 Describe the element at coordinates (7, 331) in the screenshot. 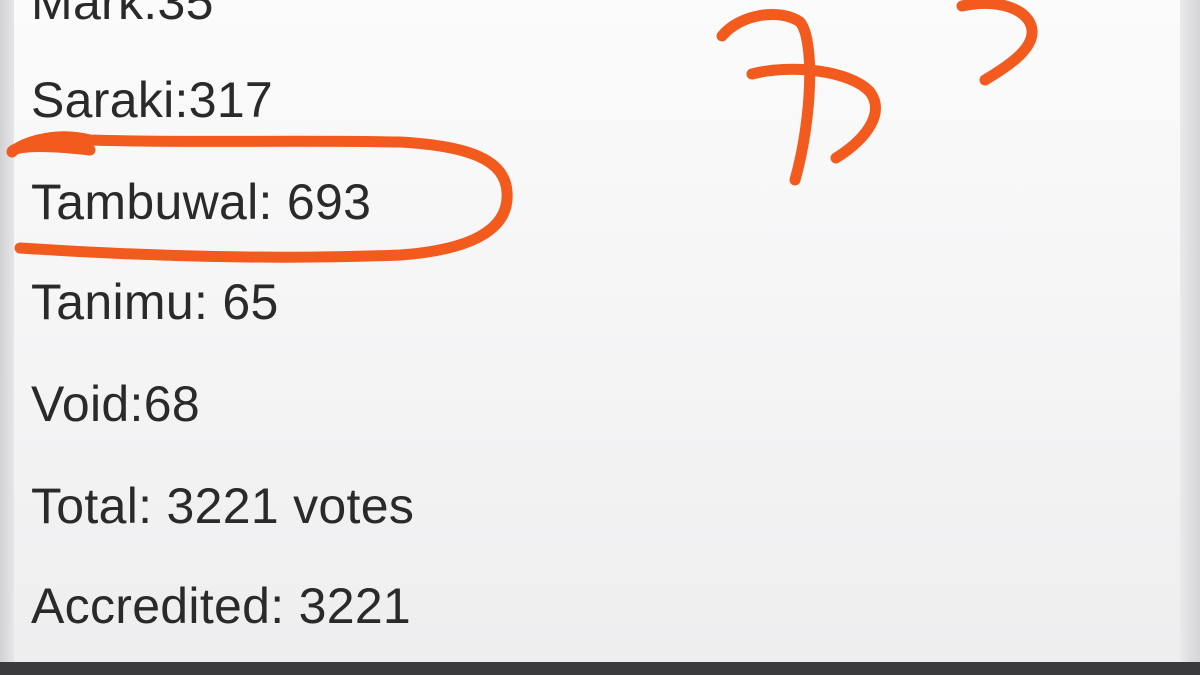

I see `left-edge` at that location.